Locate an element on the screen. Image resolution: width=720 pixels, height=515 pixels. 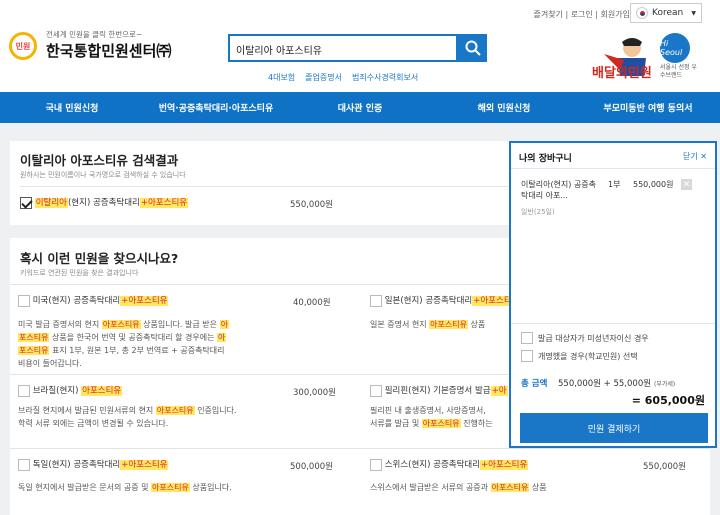
result-item: 이탈리아(현지) 공증촉탁대리+아포스티유 is located at coordinates (104, 202).